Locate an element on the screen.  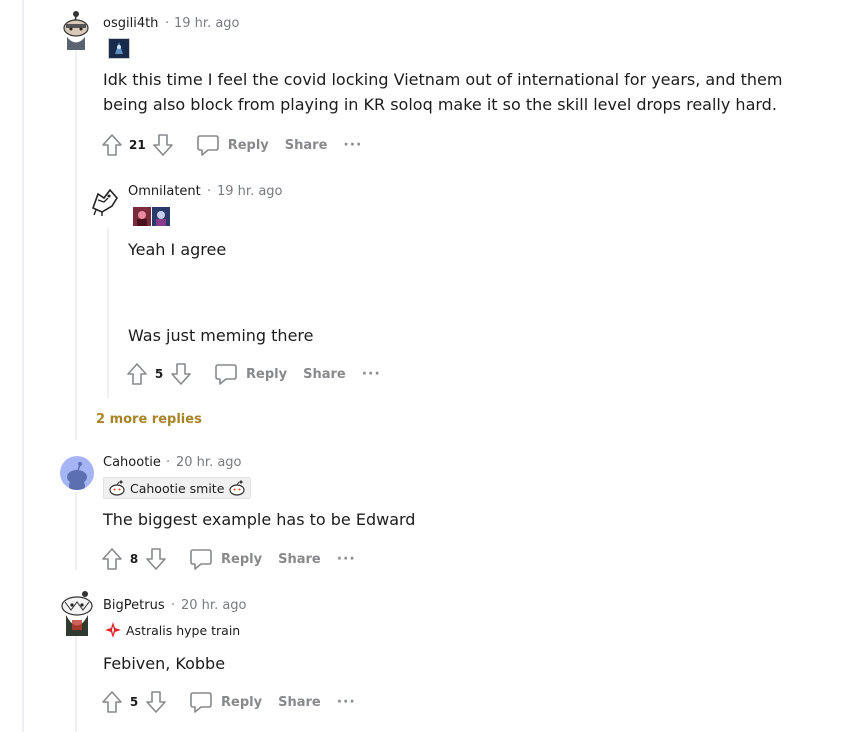
comment-body-line: Yeah I agree is located at coordinates (177, 249).